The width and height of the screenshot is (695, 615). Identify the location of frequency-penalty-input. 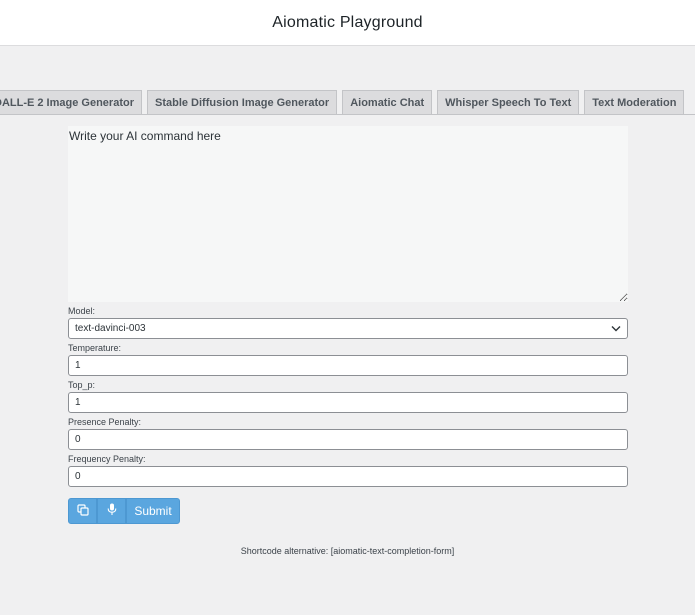
(348, 476).